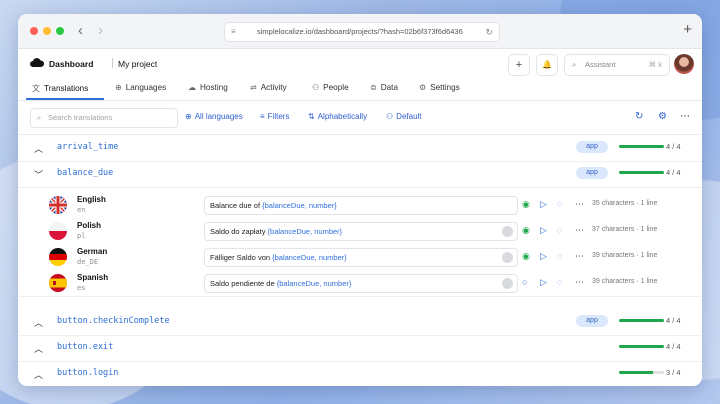 This screenshot has width=720, height=404. I want to click on sort-icon: ⇅, so click(311, 116).